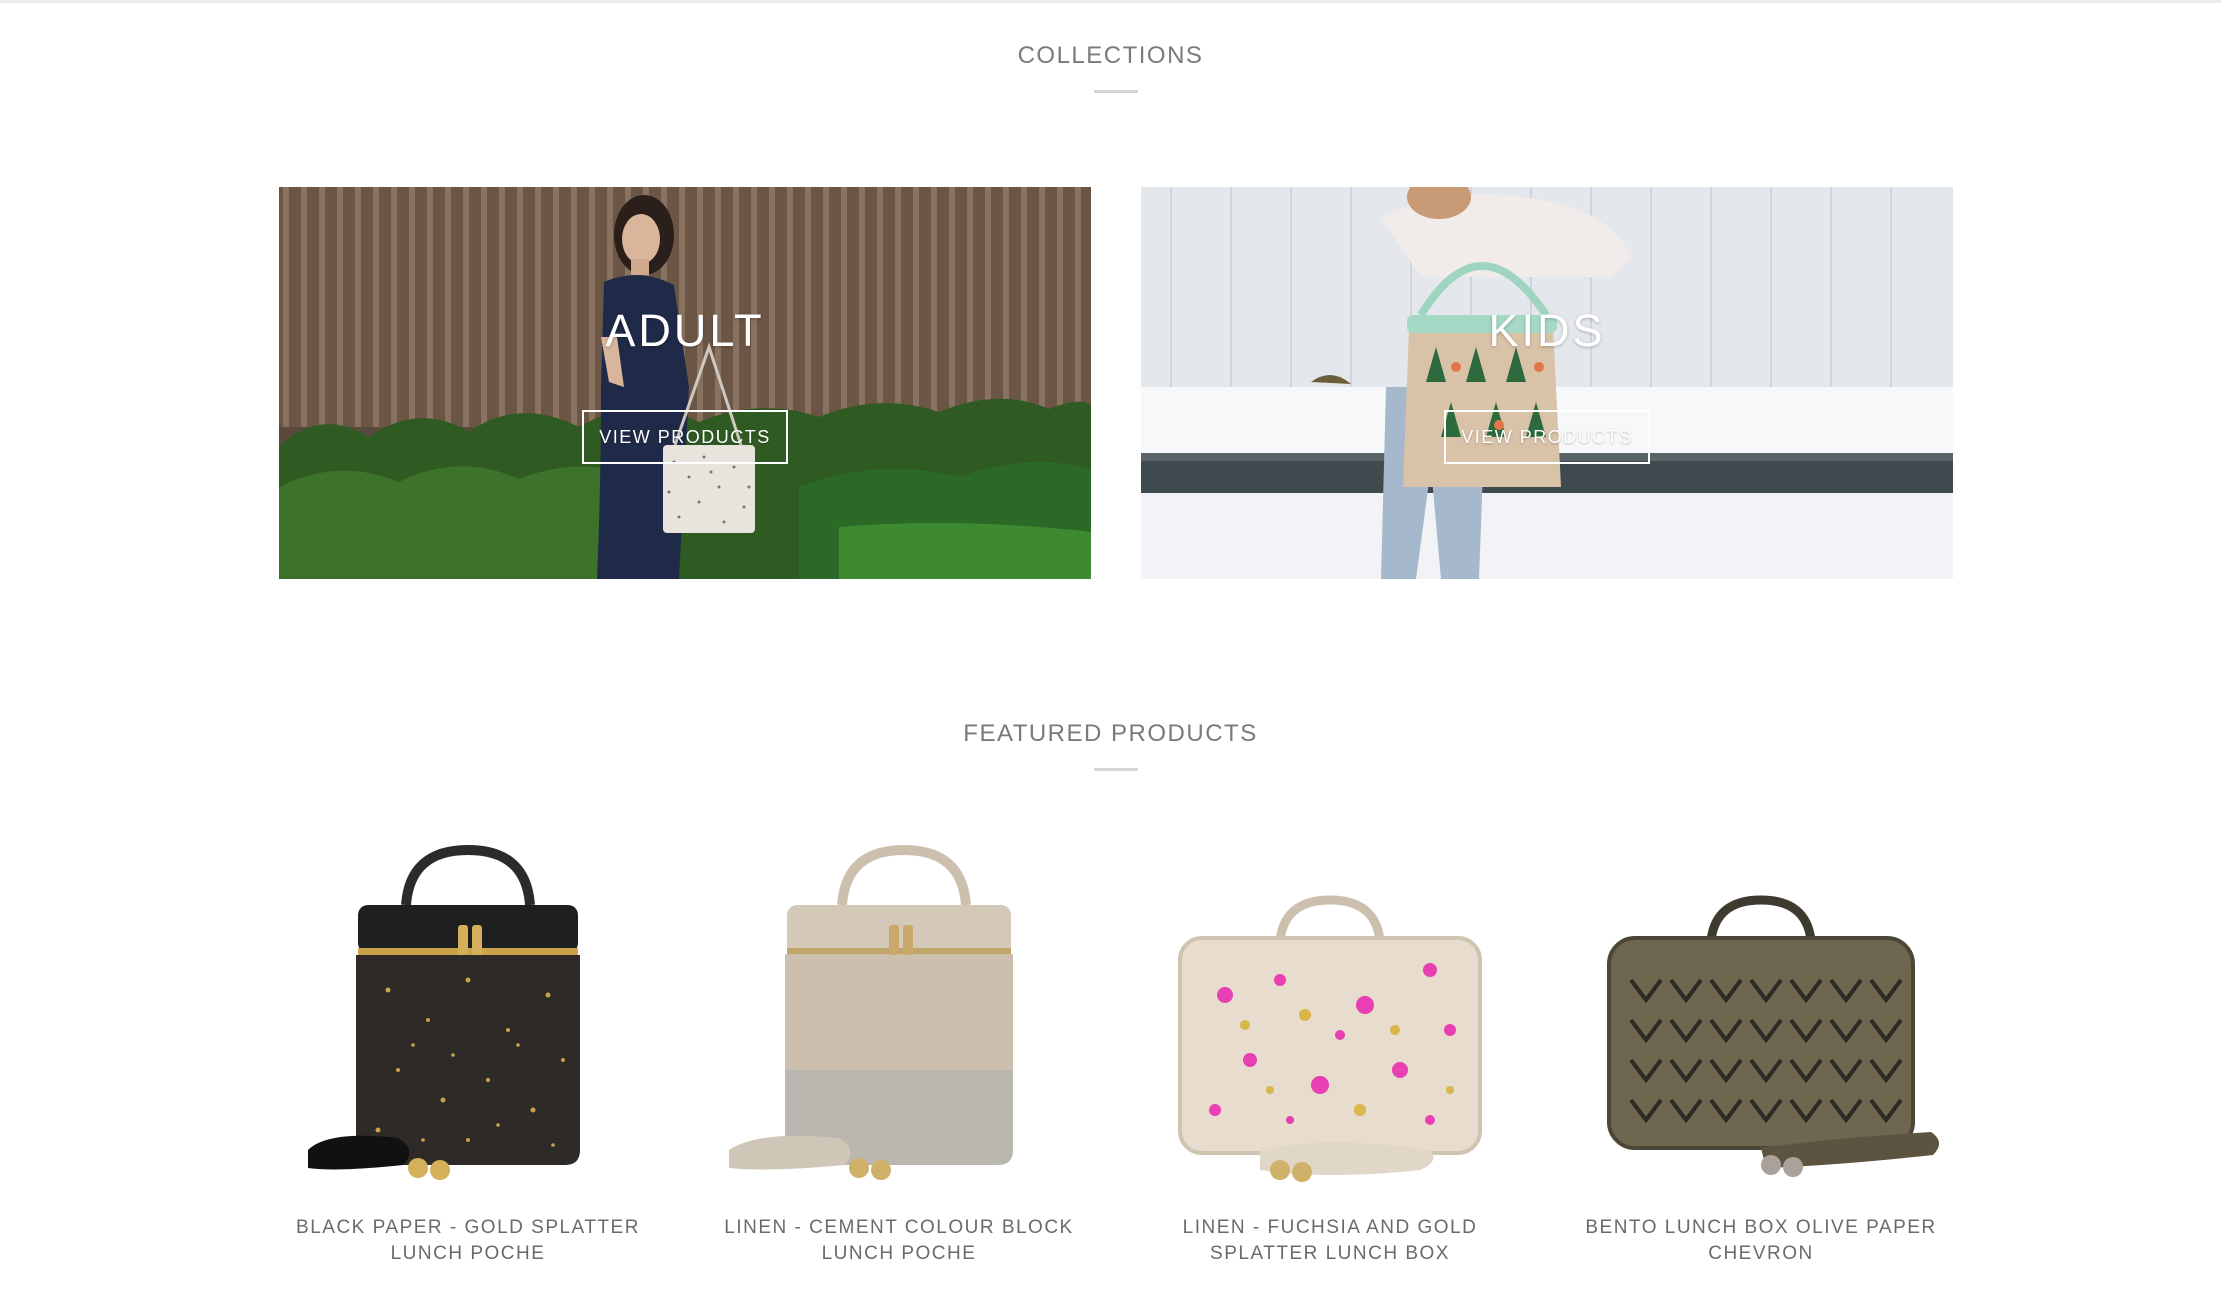 The image size is (2221, 1290). I want to click on collection-title-adult: ADULT, so click(685, 330).